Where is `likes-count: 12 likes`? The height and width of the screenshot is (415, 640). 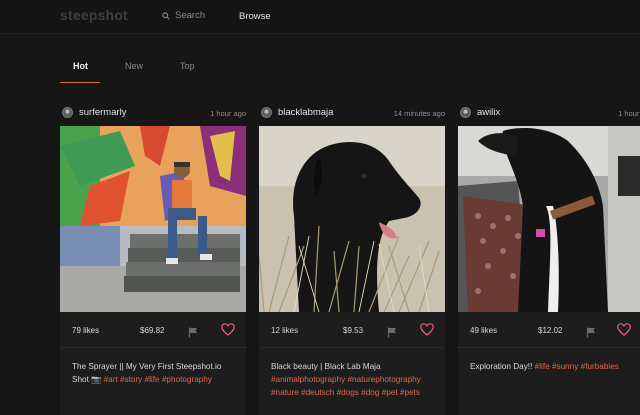
likes-count: 12 likes is located at coordinates (284, 330).